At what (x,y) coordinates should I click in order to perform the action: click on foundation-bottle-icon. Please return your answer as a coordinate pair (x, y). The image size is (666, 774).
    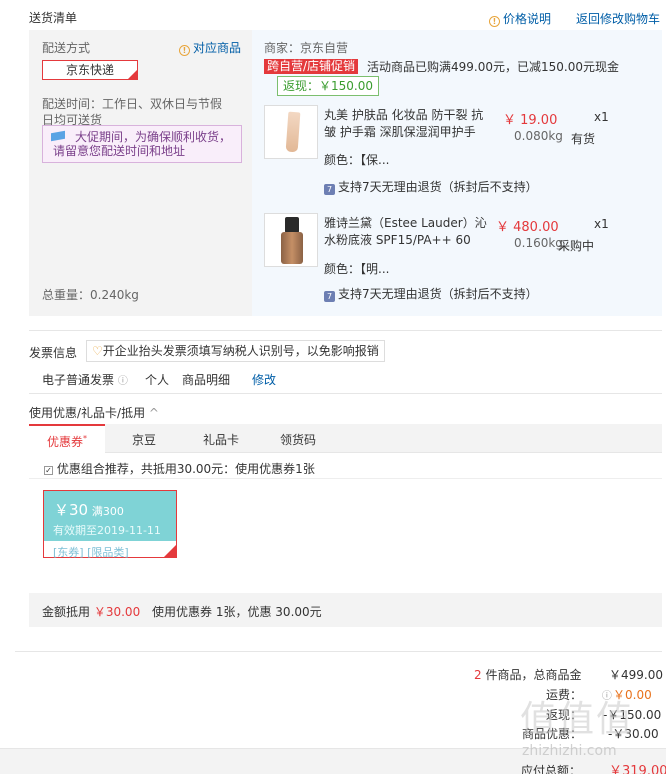
    Looking at the image, I should click on (292, 248).